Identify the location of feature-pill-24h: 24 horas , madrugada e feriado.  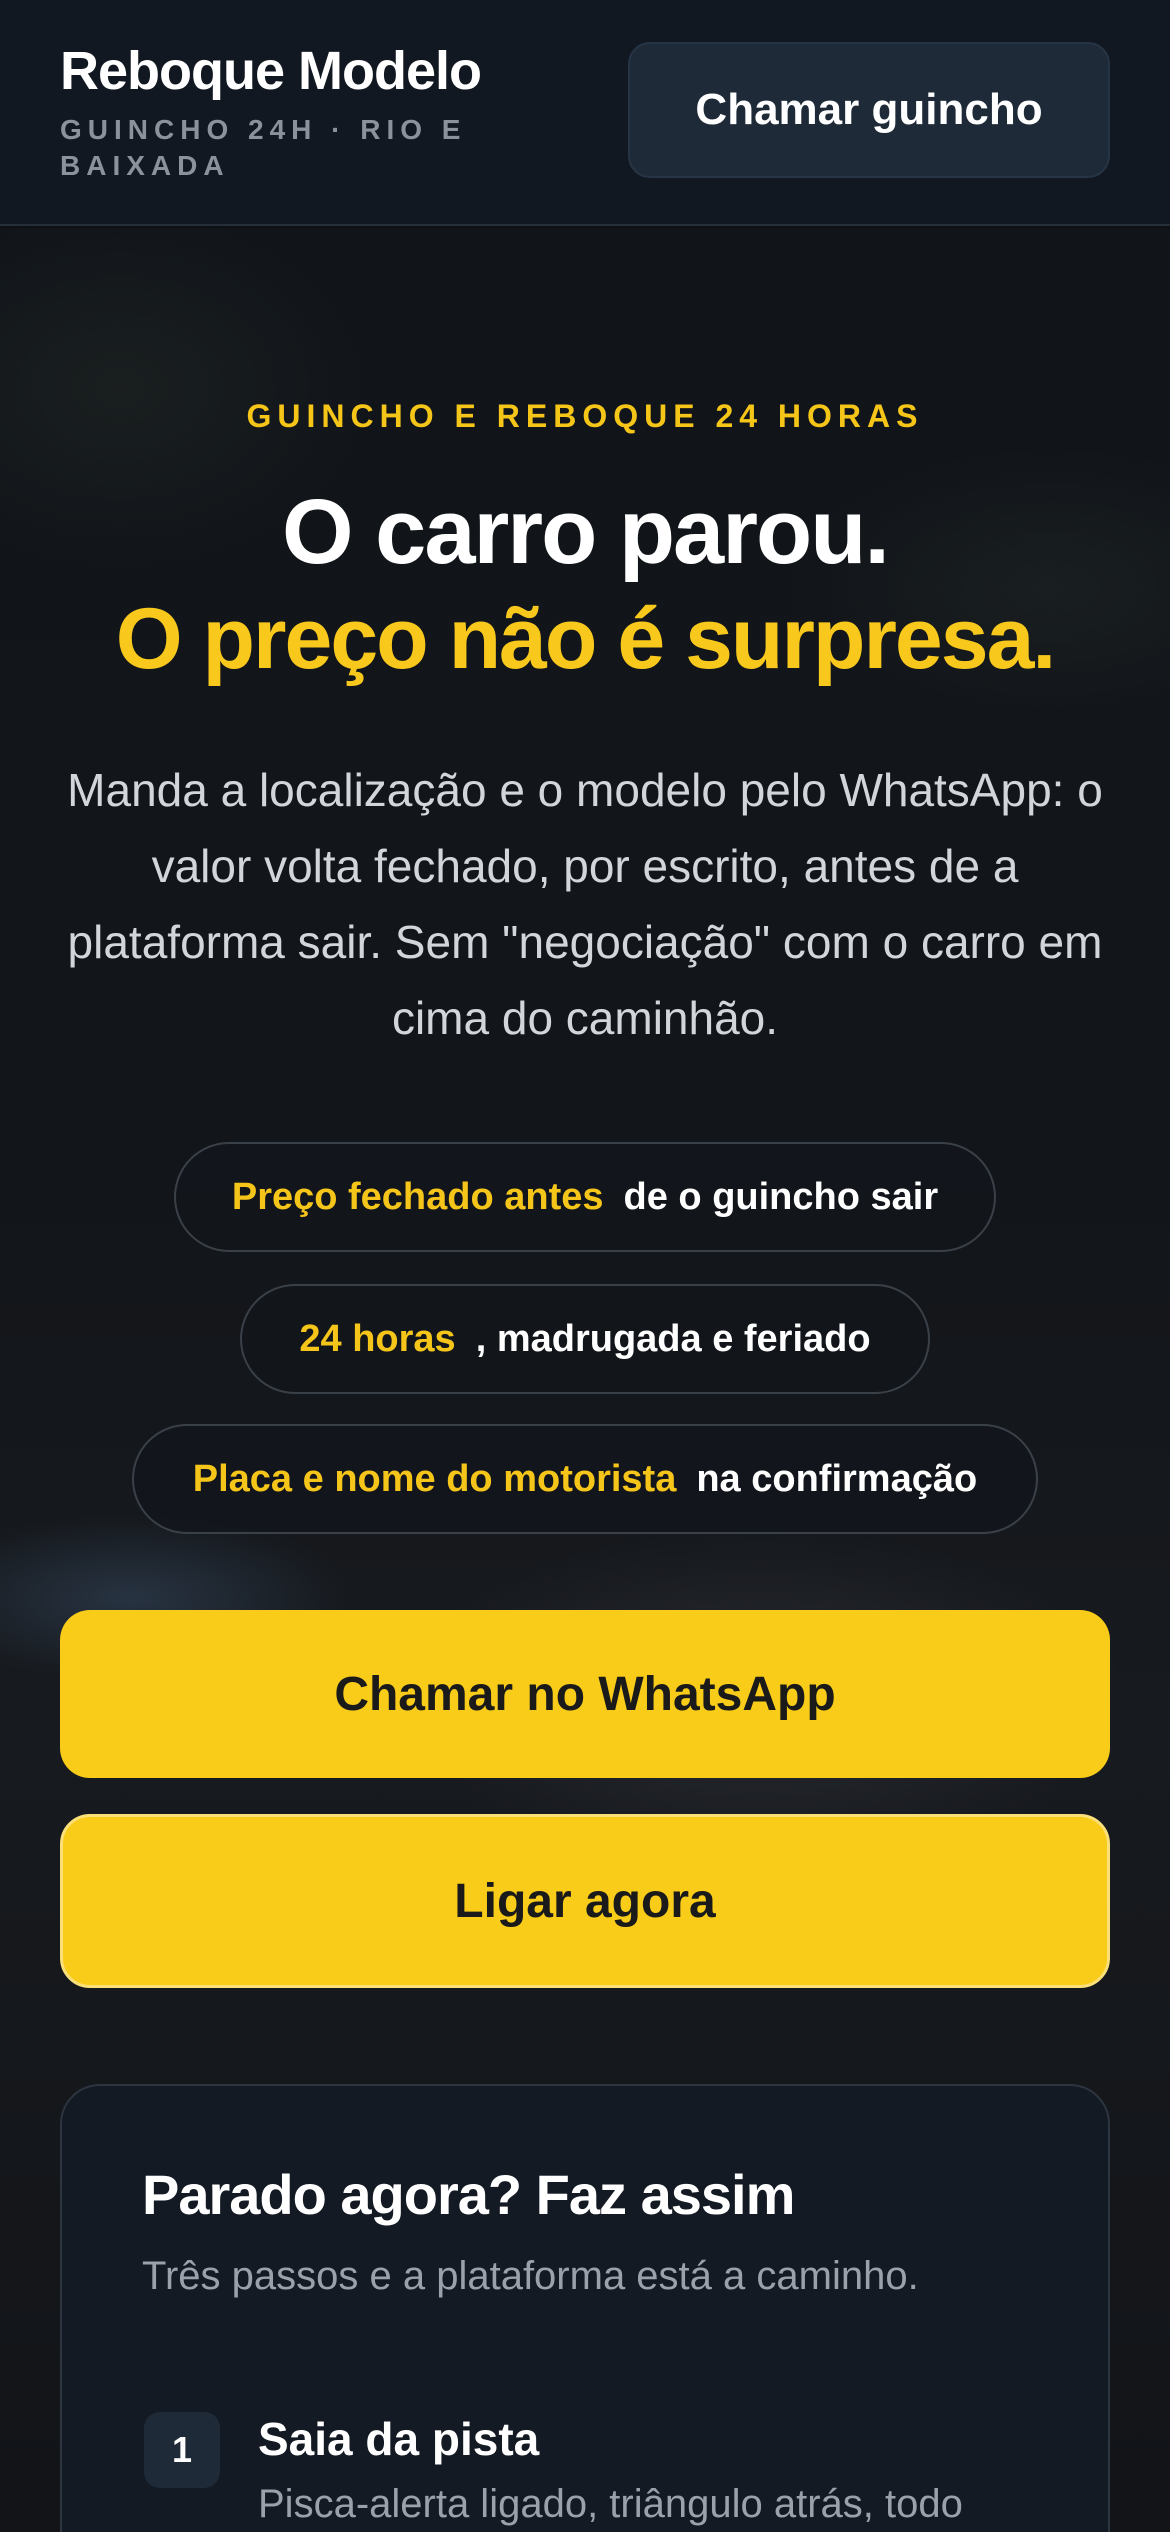
(585, 1339).